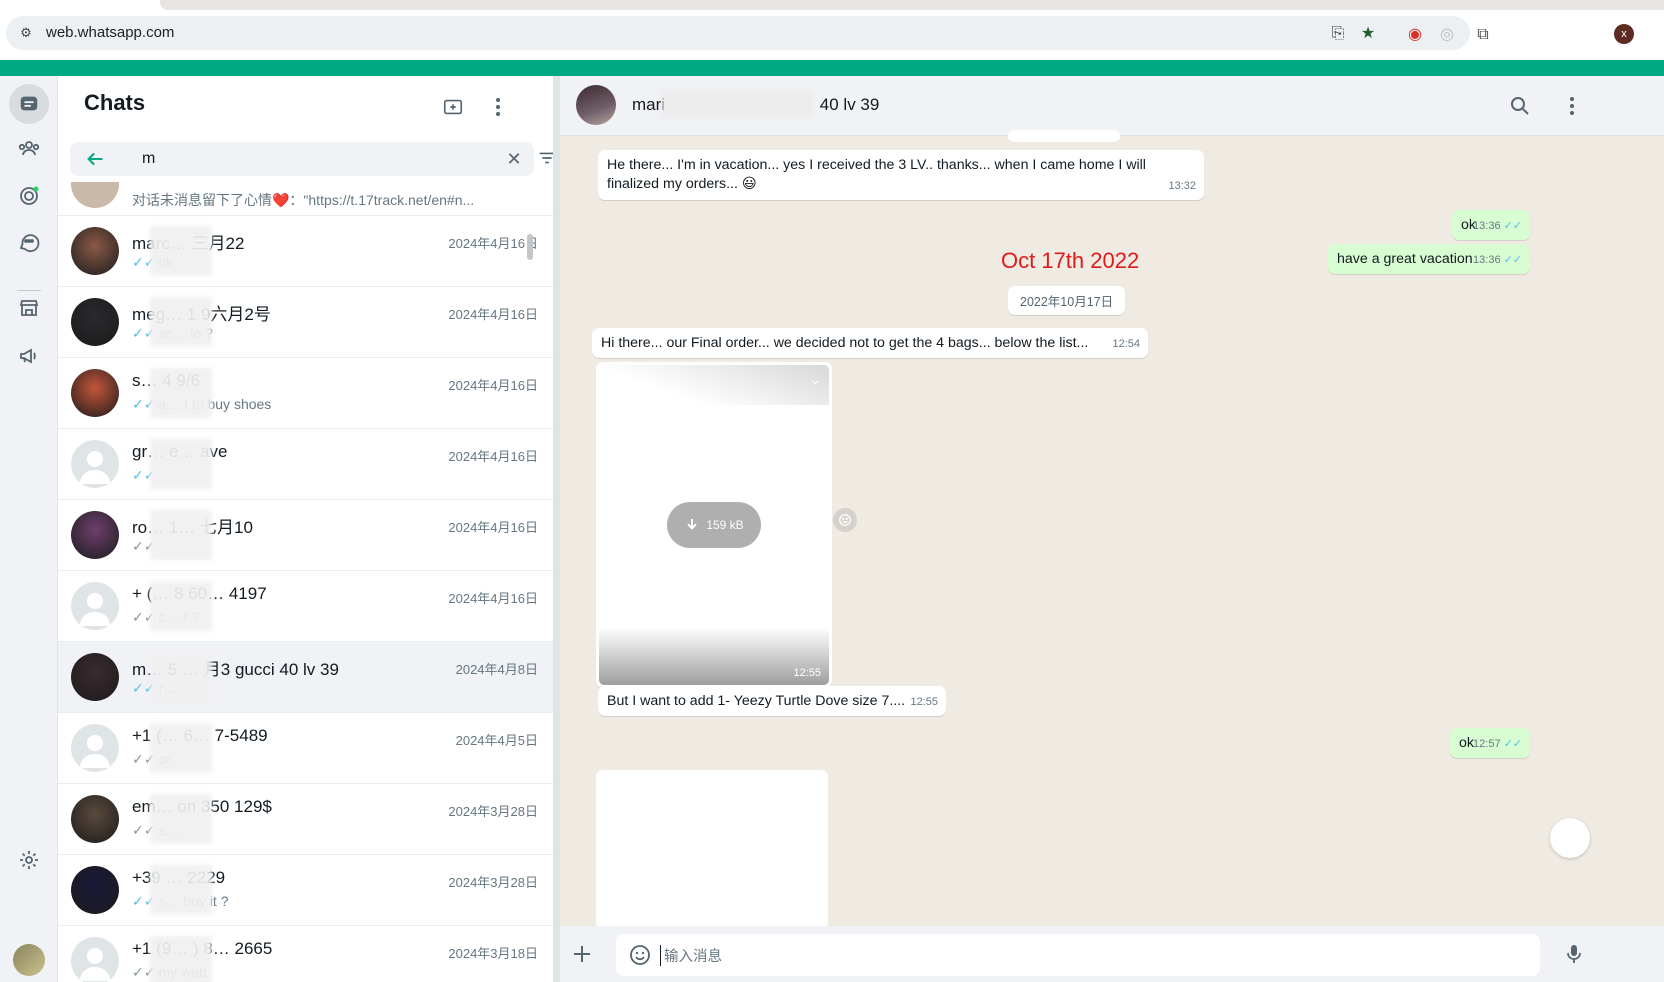 The image size is (1664, 982). Describe the element at coordinates (305, 322) in the screenshot. I see `list-item: meg… 1 9六月2号2024年4月16日✓✓sc… le ?` at that location.